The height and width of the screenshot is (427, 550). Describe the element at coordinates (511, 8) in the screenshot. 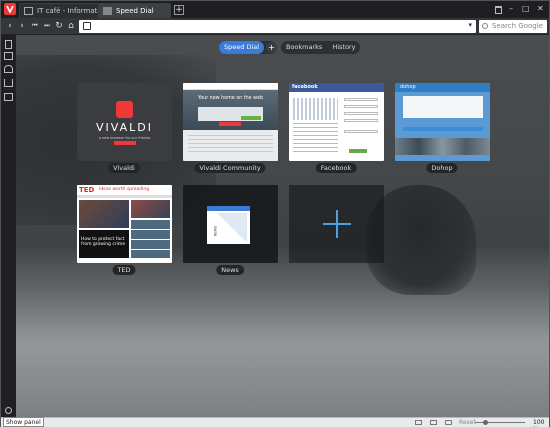

I see `minimize-icon: –` at that location.